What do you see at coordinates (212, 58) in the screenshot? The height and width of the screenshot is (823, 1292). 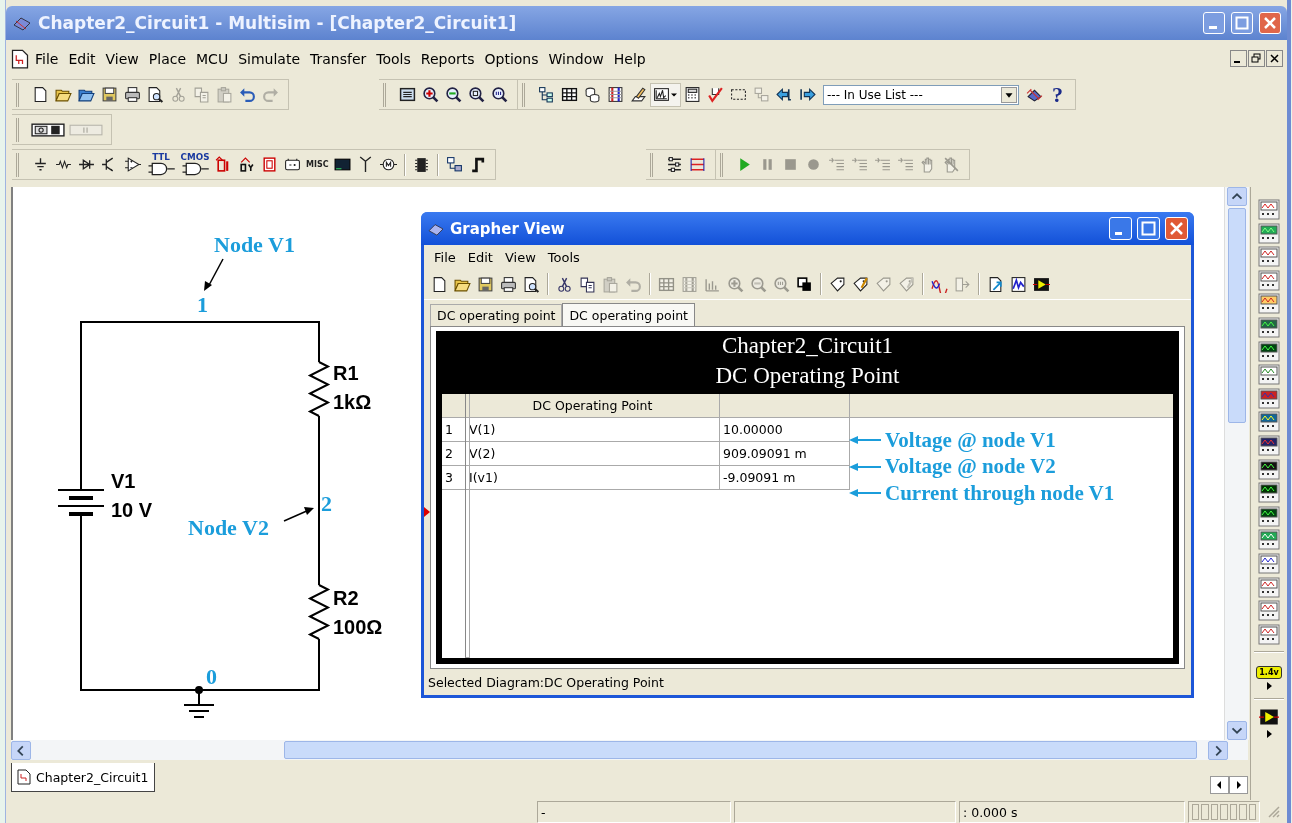 I see `menu-item: MCU` at bounding box center [212, 58].